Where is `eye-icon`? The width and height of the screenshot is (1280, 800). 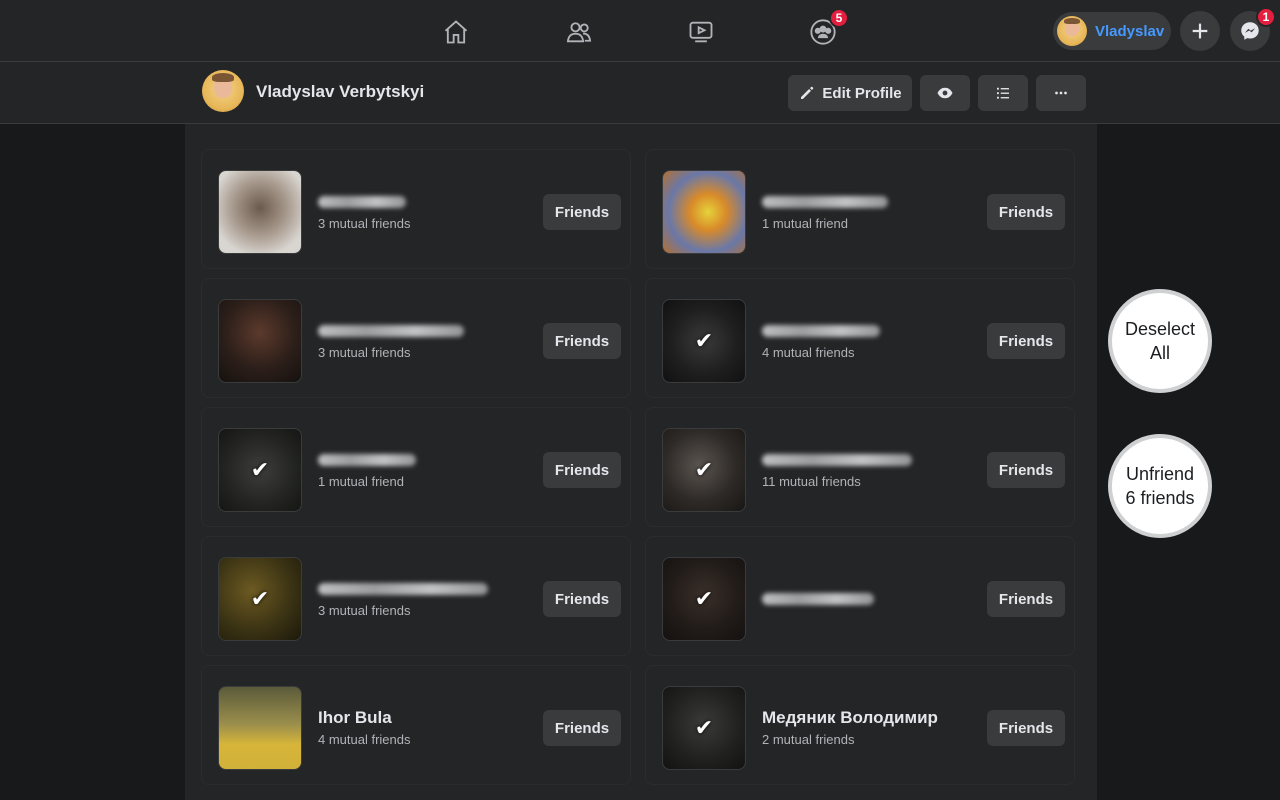
eye-icon is located at coordinates (945, 93).